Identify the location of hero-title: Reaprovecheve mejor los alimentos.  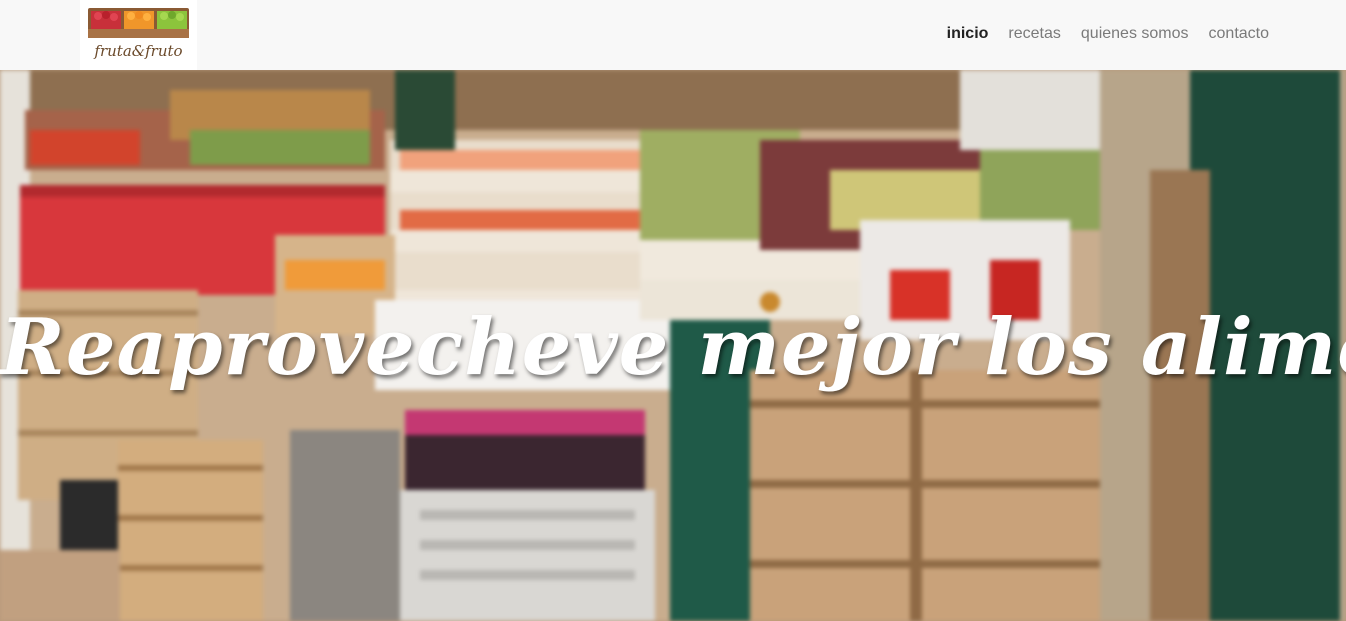
(673, 347).